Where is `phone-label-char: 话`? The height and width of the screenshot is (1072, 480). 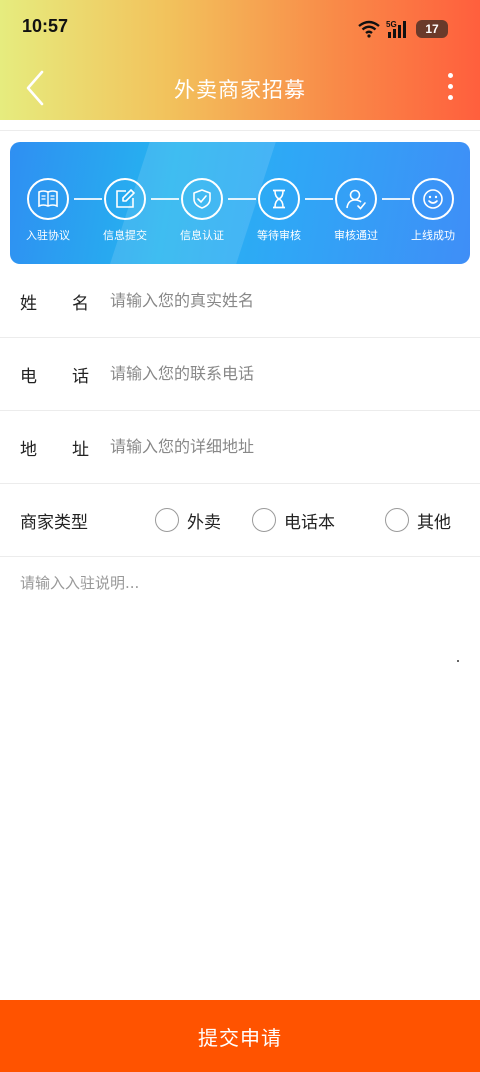 phone-label-char: 话 is located at coordinates (80, 377).